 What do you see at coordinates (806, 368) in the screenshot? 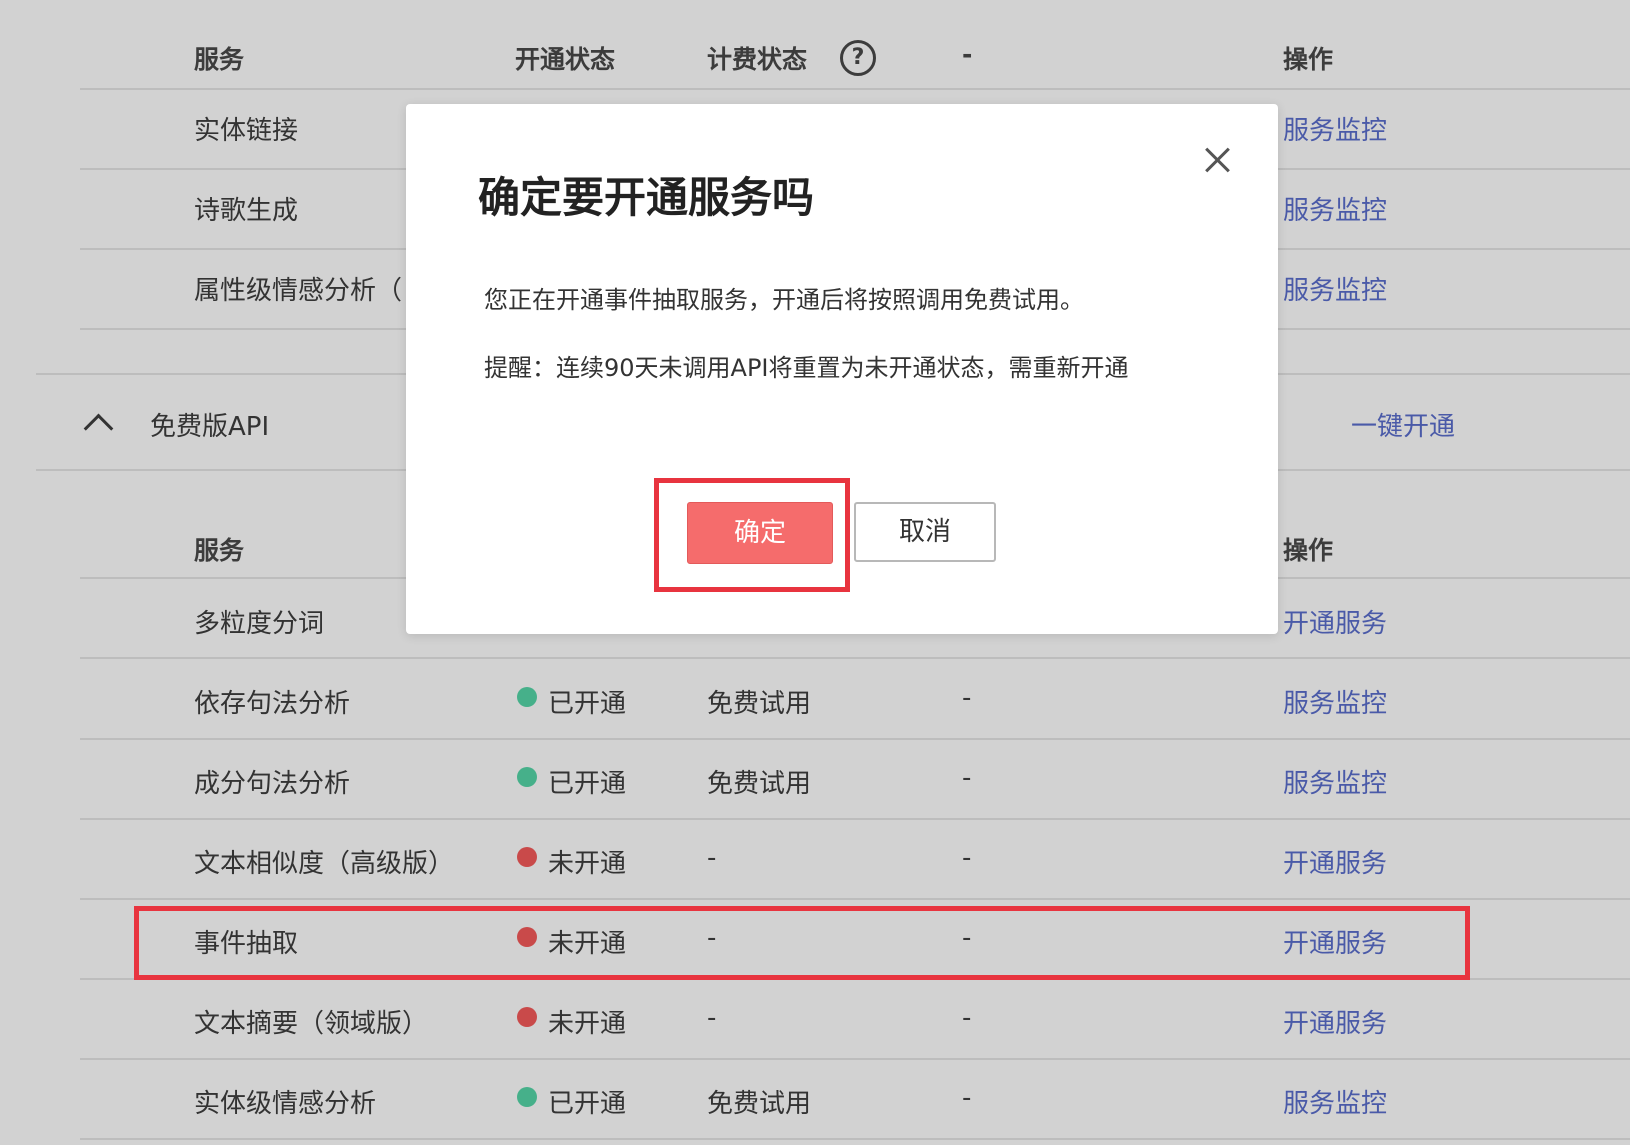
I see `dialog-reminder: 提醒：连续90天未调用API将重置为未开通状态，需重新开通` at bounding box center [806, 368].